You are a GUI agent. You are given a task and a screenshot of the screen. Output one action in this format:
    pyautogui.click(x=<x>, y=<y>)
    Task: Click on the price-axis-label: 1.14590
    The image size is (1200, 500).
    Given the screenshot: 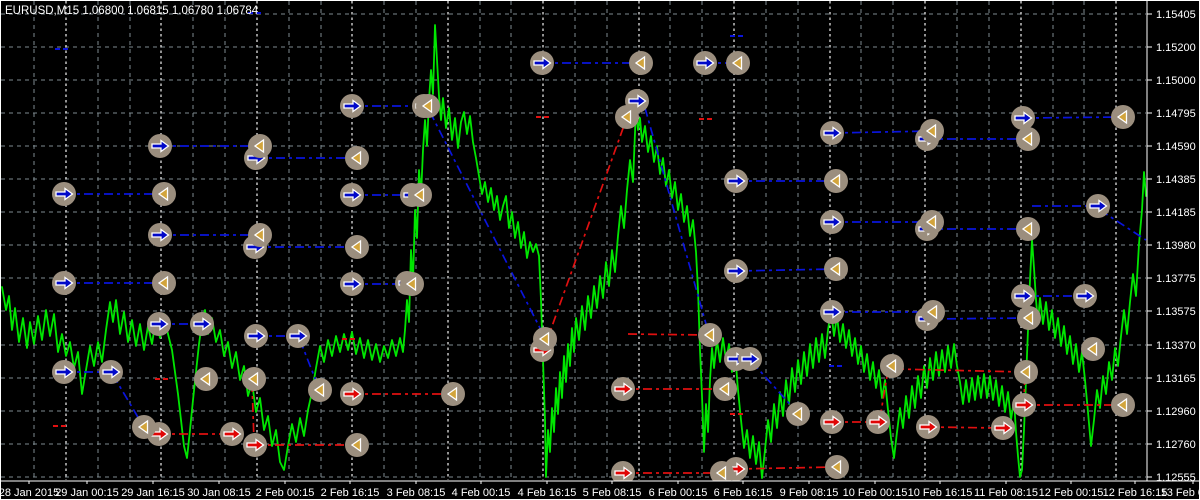 What is the action you would take?
    pyautogui.click(x=1176, y=147)
    